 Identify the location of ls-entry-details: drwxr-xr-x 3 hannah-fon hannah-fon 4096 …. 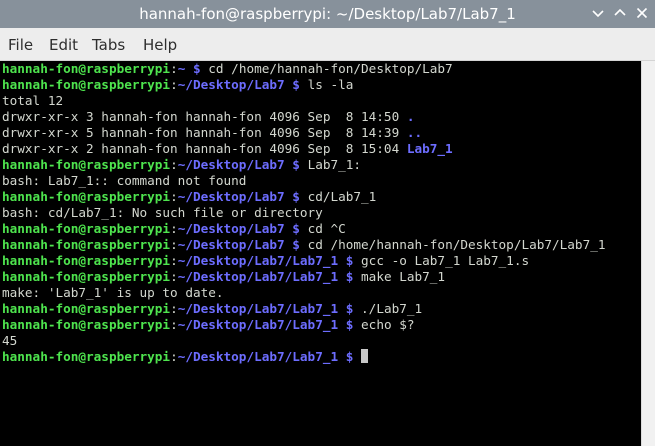
(204, 116).